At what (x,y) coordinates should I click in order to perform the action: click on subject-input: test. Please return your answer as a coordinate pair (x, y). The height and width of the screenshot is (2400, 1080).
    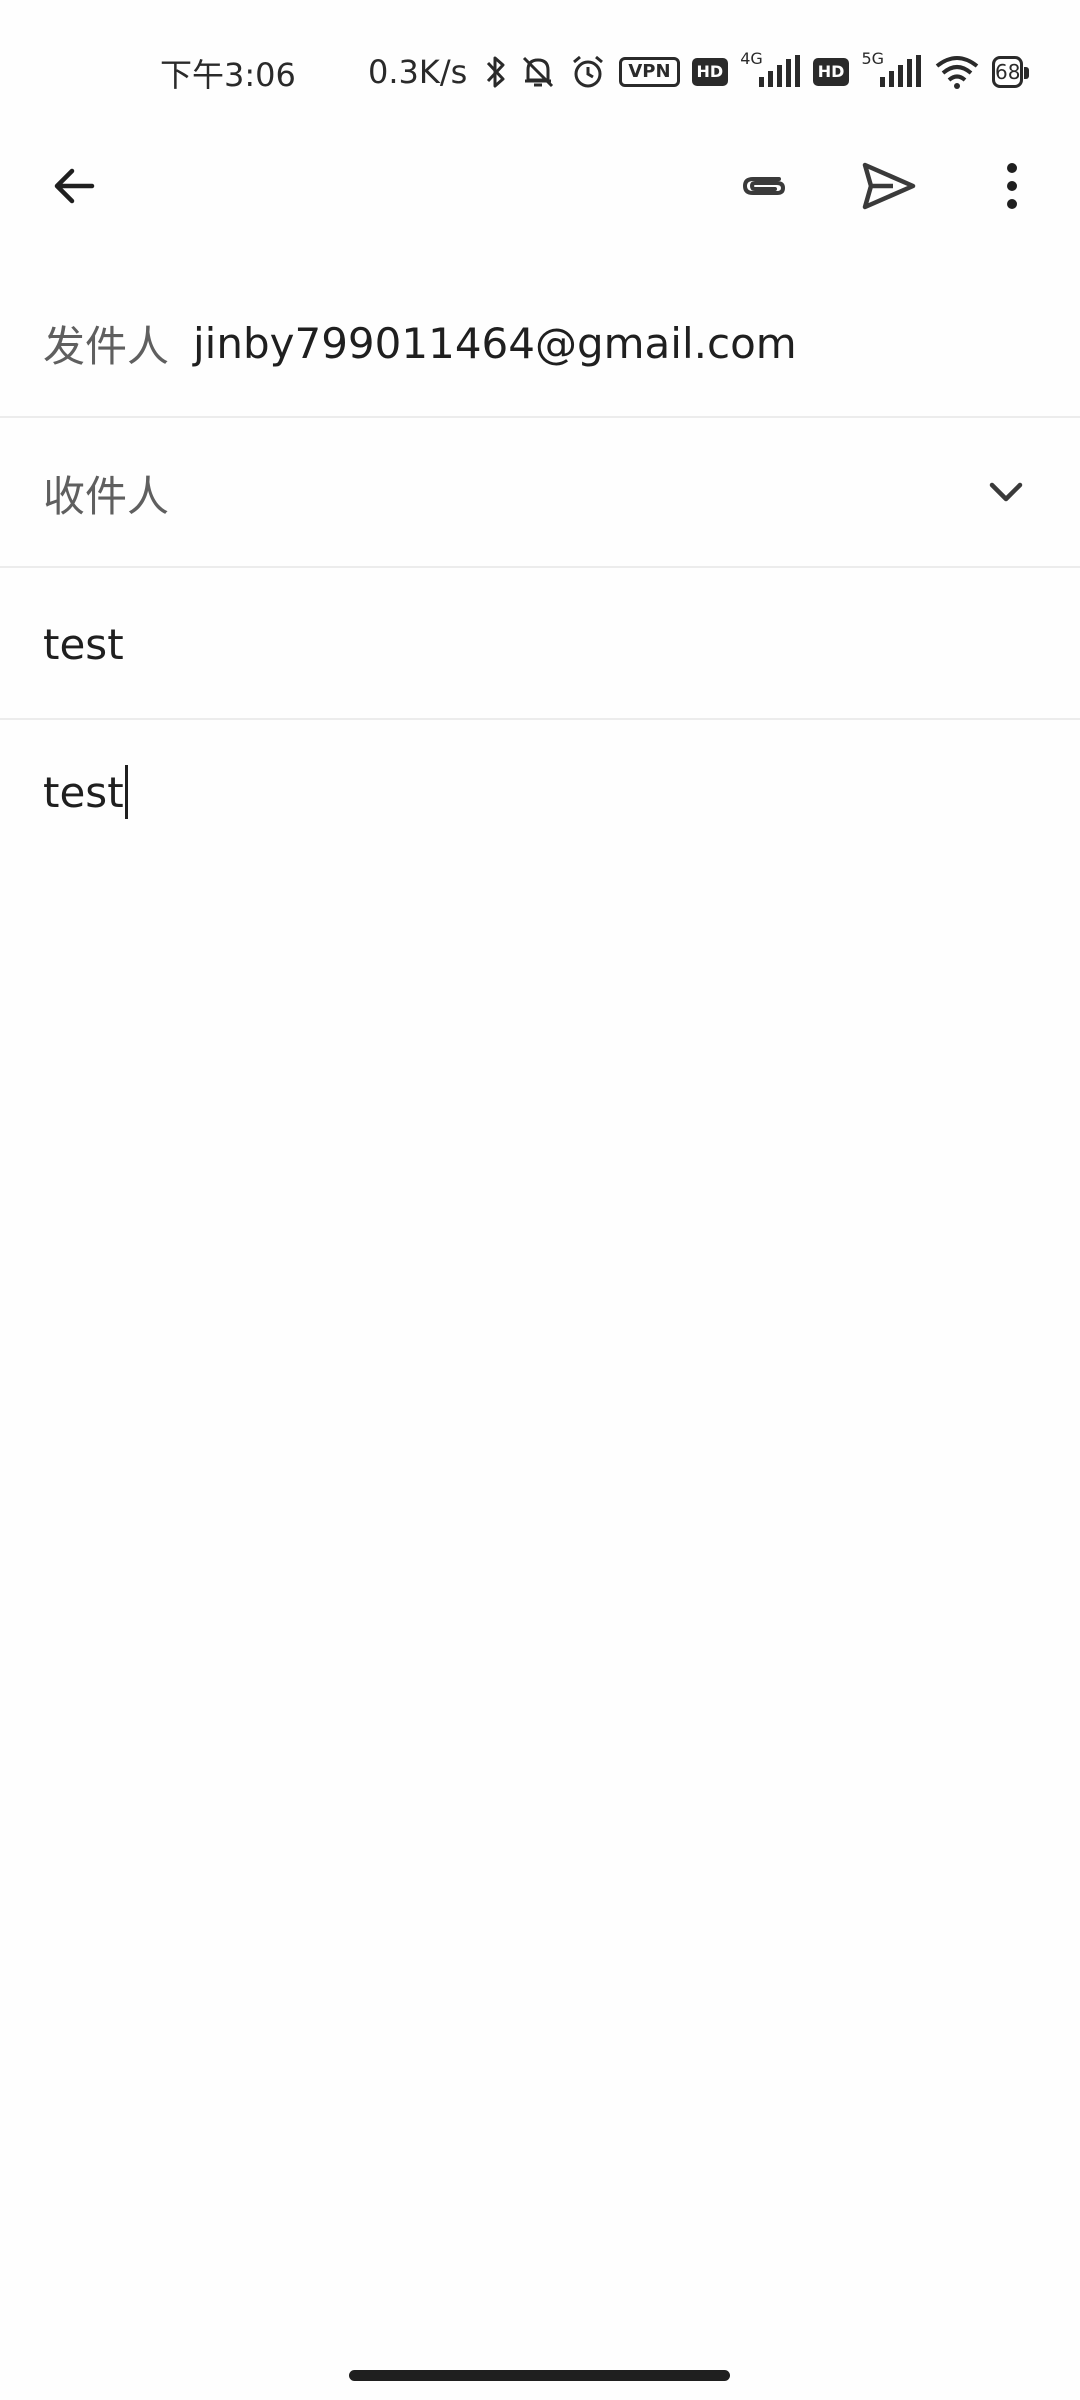
    Looking at the image, I should click on (83, 644).